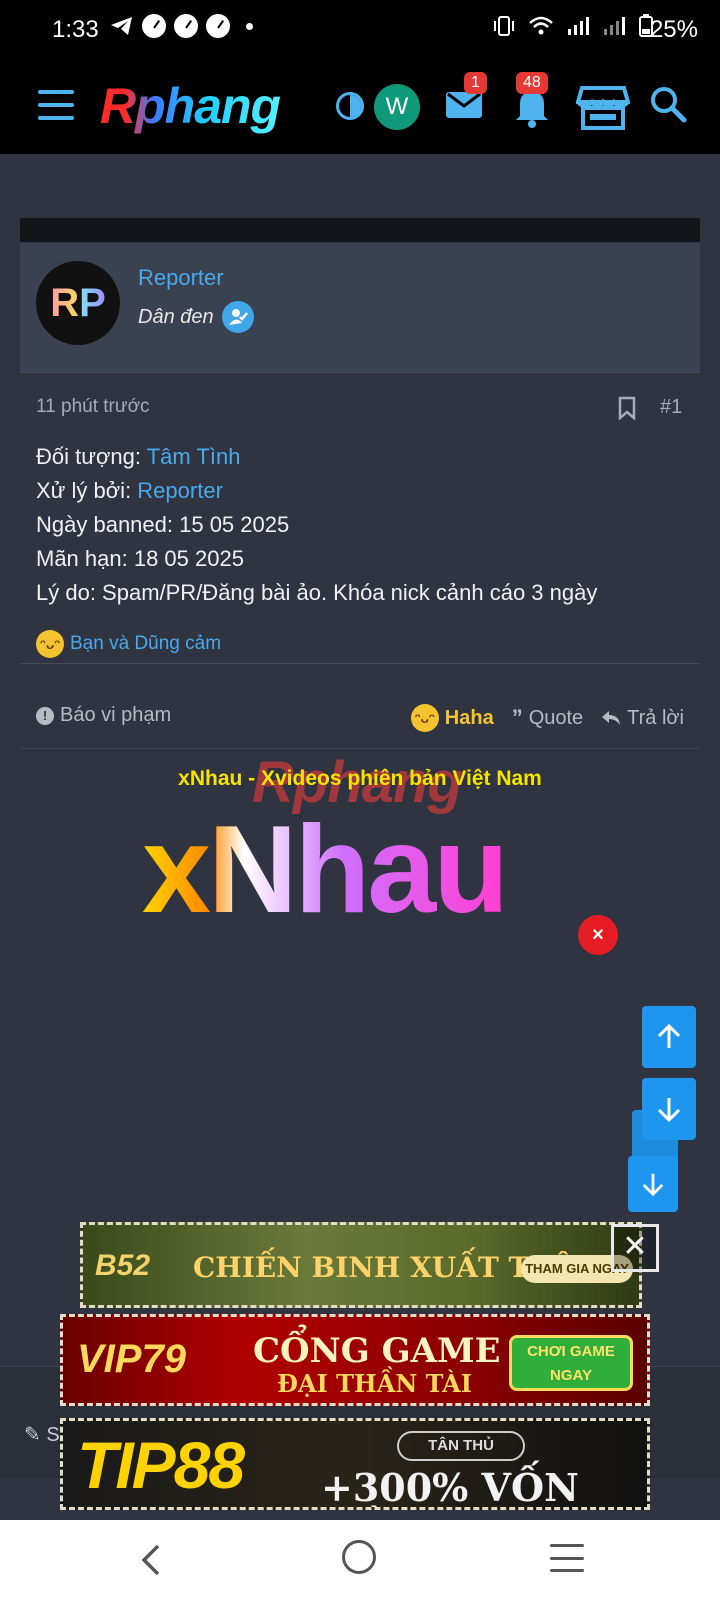 This screenshot has height=1600, width=720. I want to click on scroll-down-button, so click(669, 1109).